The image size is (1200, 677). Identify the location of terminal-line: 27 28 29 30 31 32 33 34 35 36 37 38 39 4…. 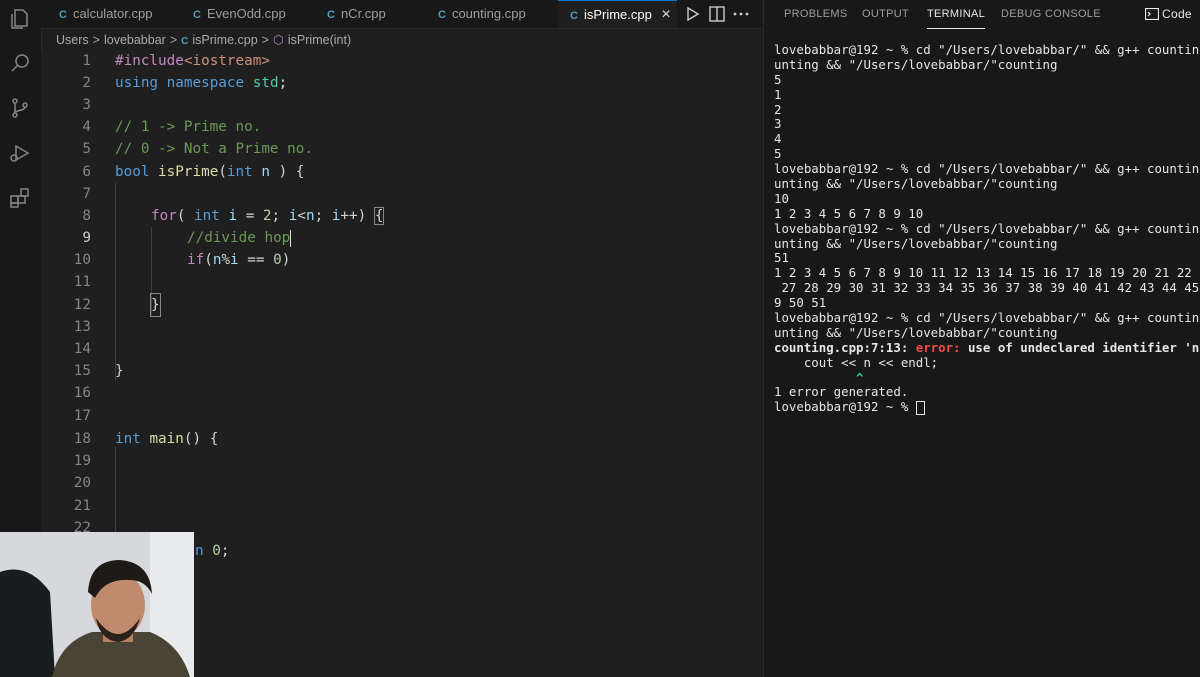
(987, 288).